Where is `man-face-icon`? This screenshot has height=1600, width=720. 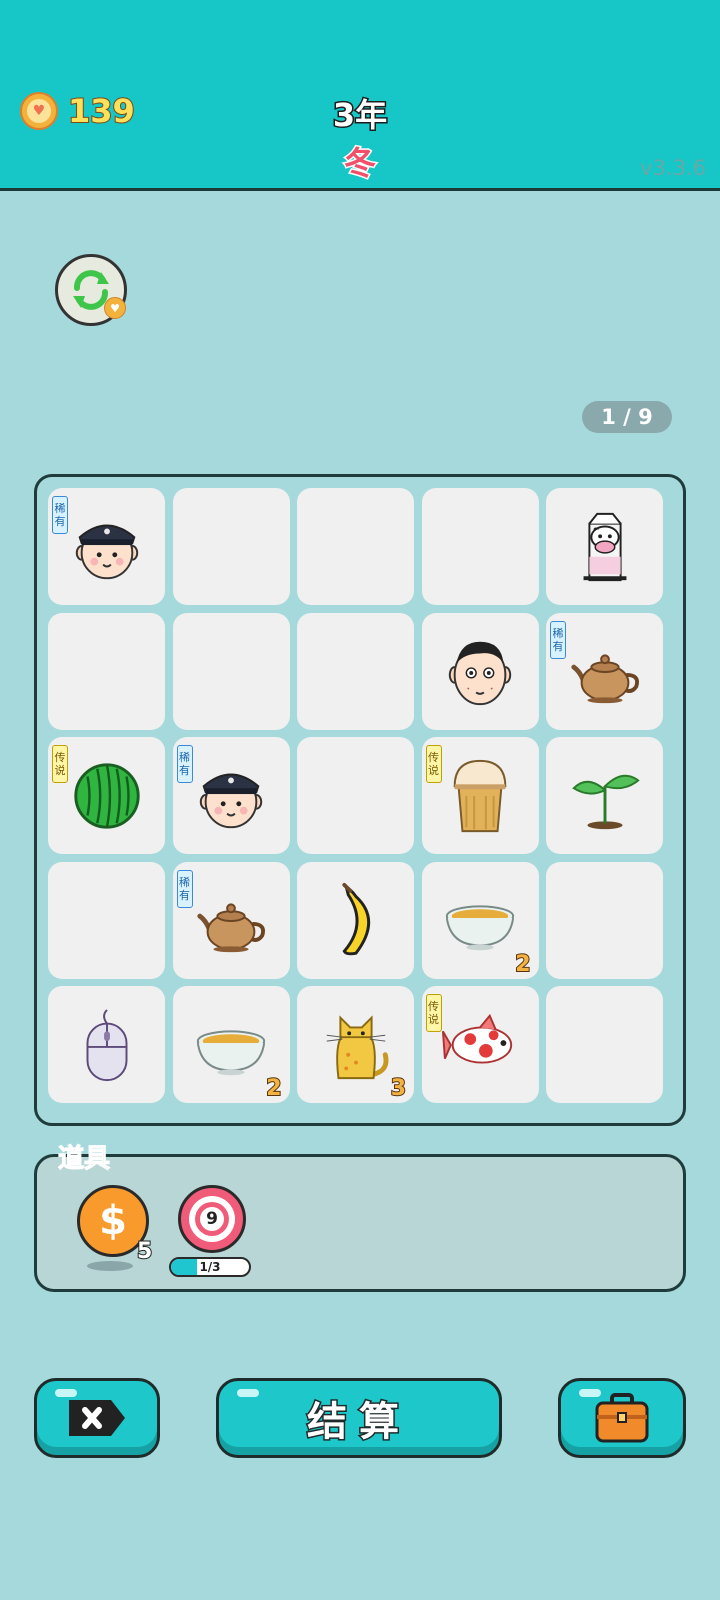
man-face-icon is located at coordinates (480, 671).